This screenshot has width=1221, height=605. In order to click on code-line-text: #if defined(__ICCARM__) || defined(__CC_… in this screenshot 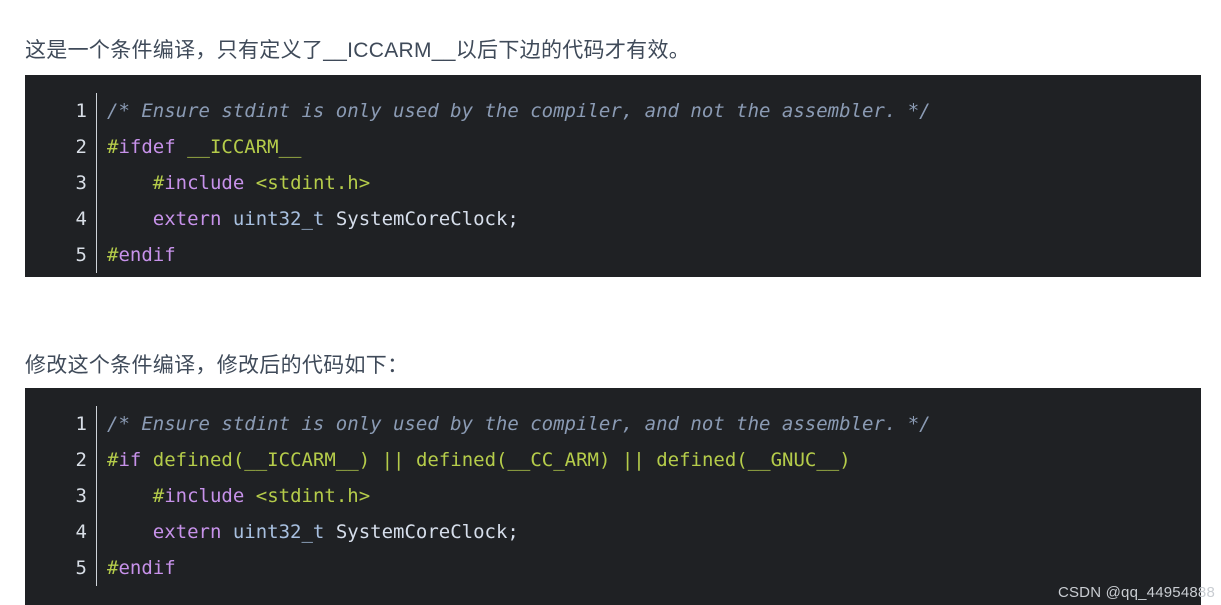, I will do `click(654, 460)`.